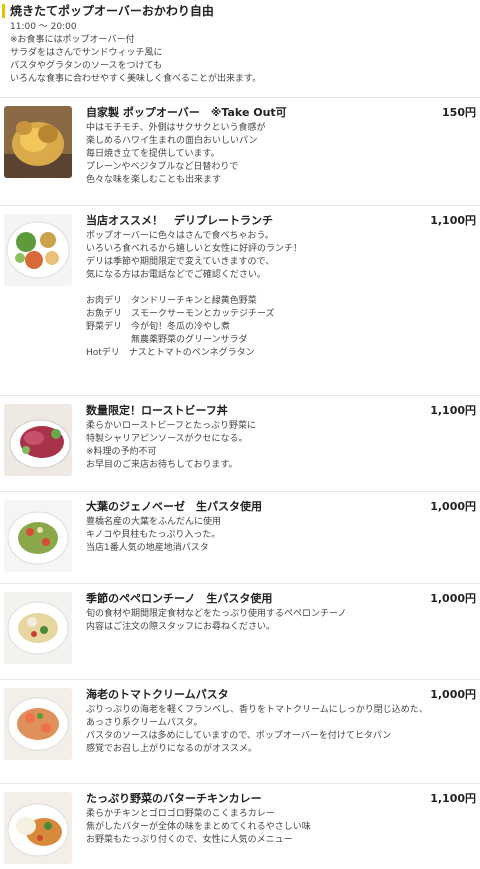 The image size is (480, 869). I want to click on opening-hours: 11:00 〜 20:00, so click(43, 27).